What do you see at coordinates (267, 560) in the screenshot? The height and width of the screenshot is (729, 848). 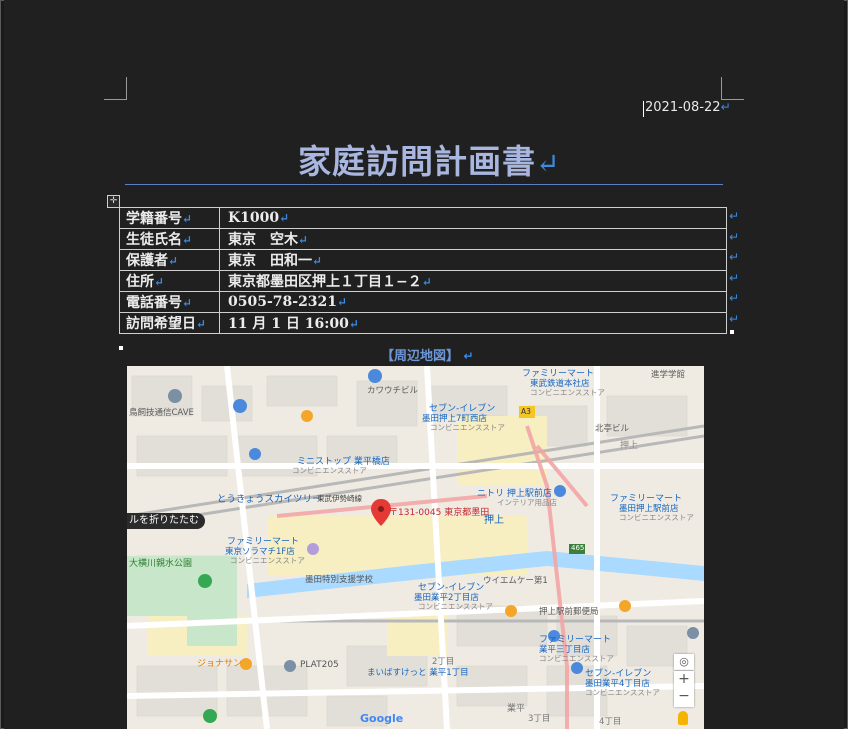 I see `map-label-famima-left-type: コンビニエンスストア` at bounding box center [267, 560].